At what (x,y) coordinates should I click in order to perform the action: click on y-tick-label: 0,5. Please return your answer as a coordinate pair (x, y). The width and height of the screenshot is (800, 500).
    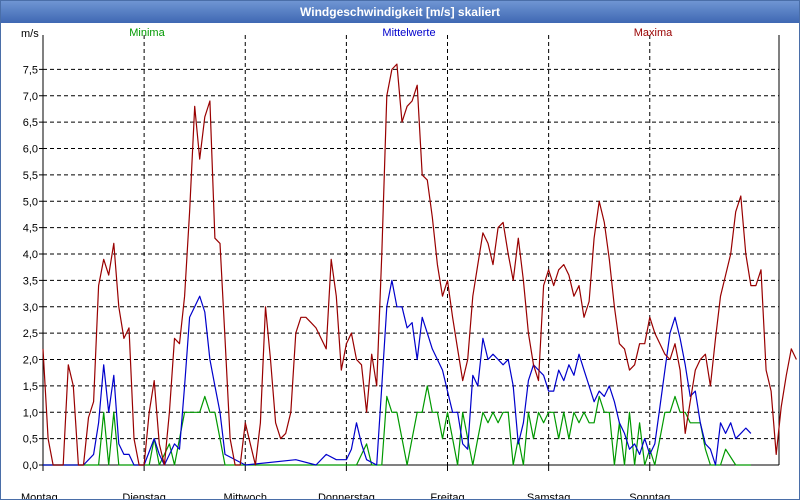
    Looking at the image, I should click on (30, 440).